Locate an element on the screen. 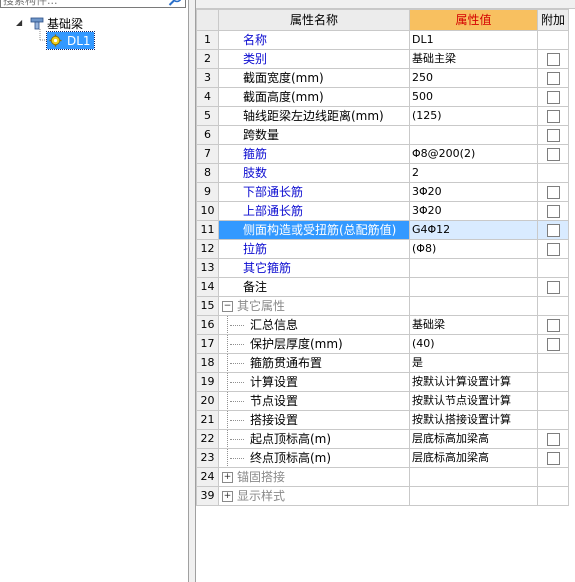  property-name-cell: 搭接设置 is located at coordinates (314, 420).